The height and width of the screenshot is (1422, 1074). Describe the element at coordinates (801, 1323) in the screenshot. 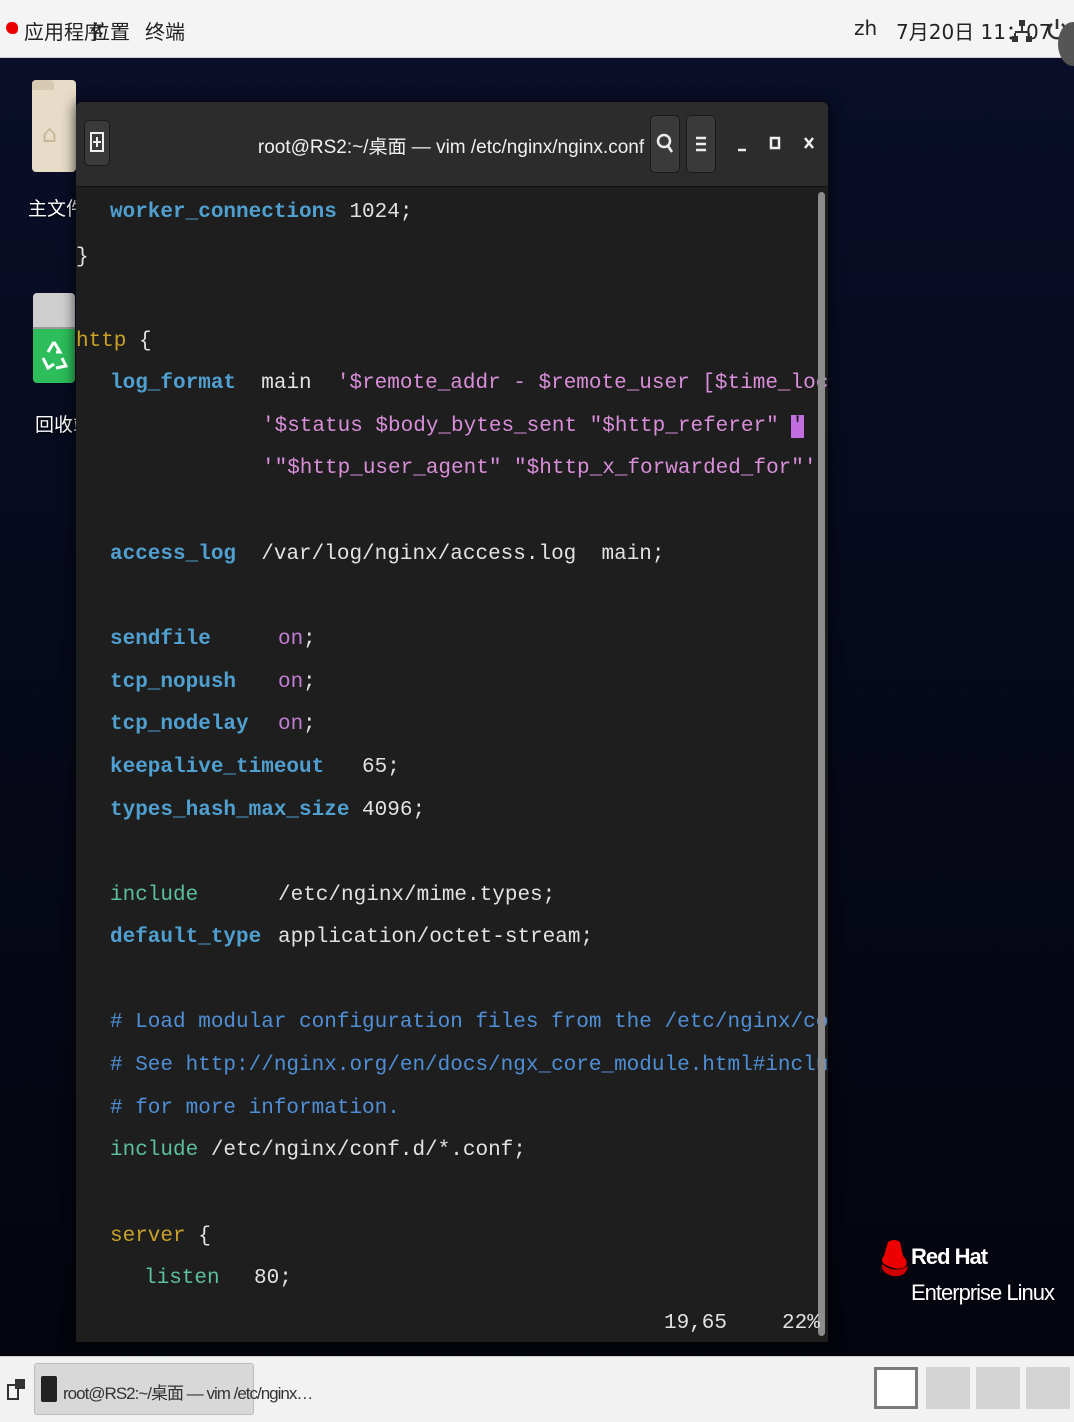

I see `scroll-percent-status: 22%` at that location.